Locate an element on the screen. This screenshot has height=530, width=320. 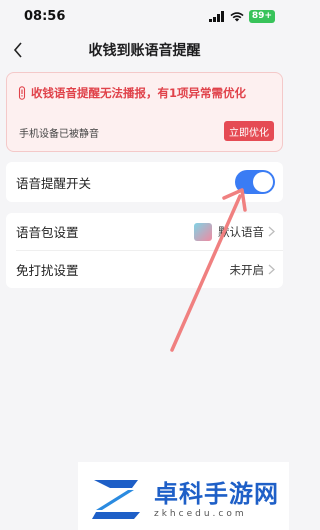
voice-pack-avatar is located at coordinates (203, 231).